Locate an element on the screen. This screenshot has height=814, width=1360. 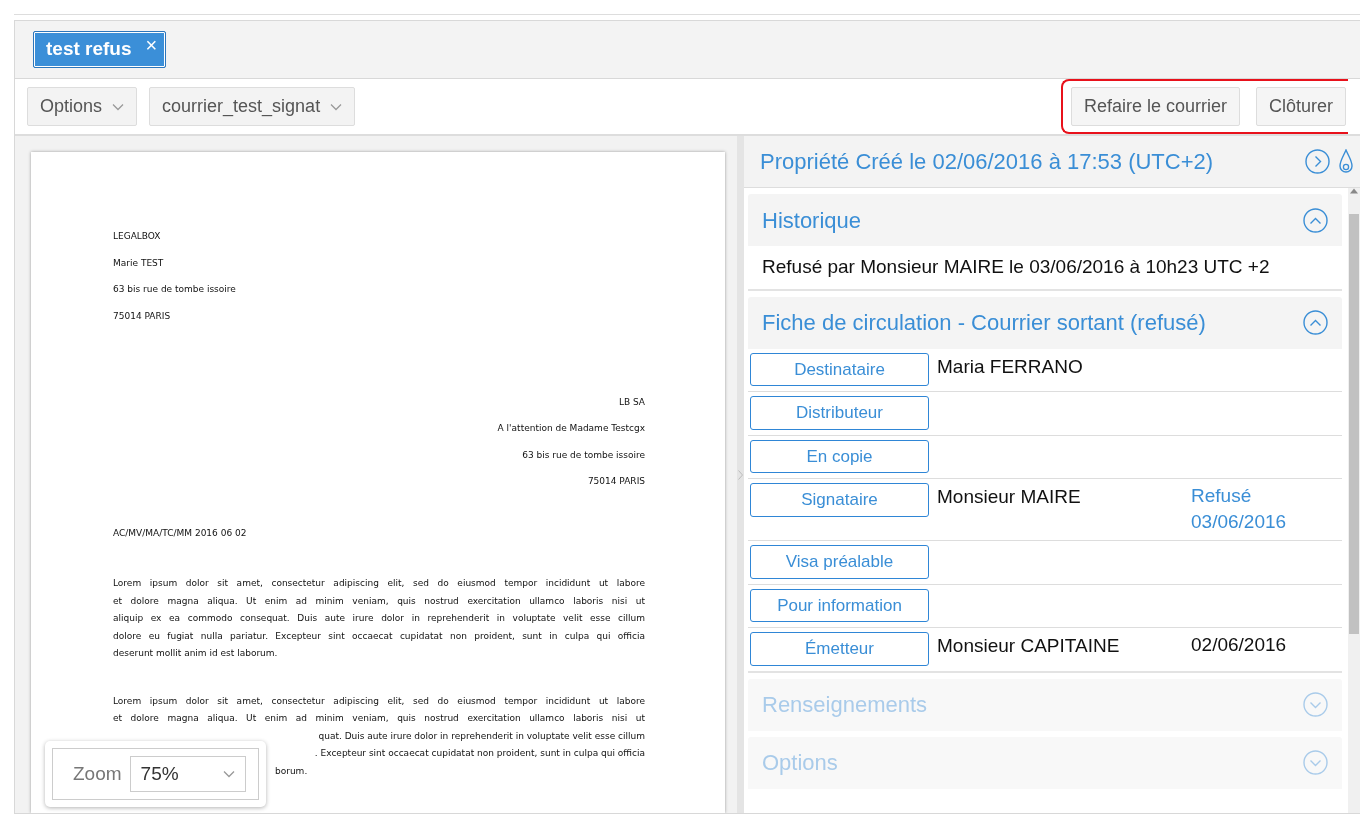
document-text: . Excepteur sint occaecat cupidatat non proident, sunt in culpa qui officia is located at coordinates (479, 753).